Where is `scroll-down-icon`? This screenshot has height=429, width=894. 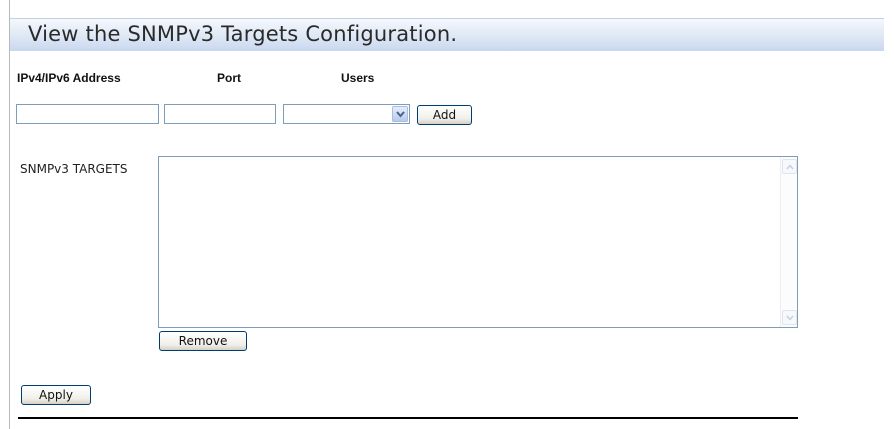
scroll-down-icon is located at coordinates (789, 317).